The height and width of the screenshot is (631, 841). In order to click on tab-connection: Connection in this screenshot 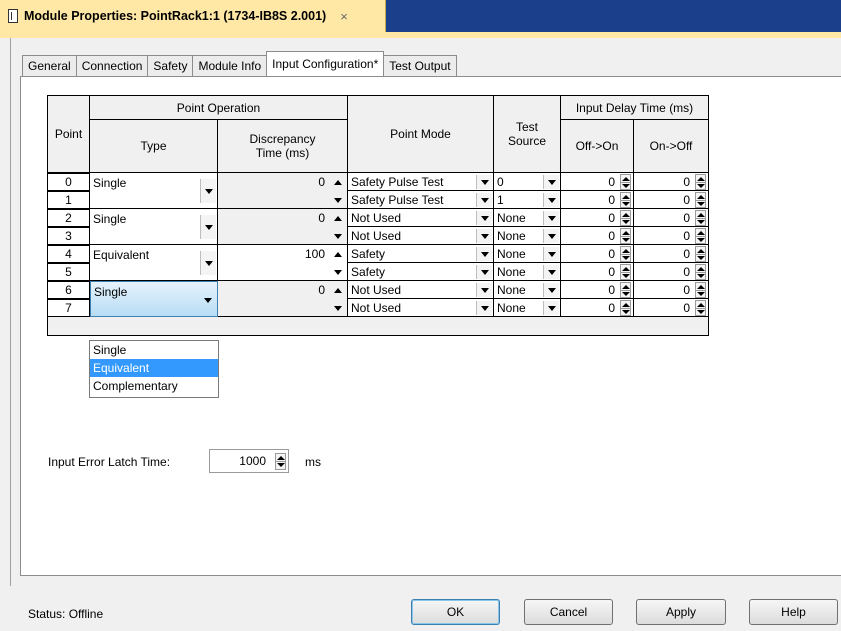, I will do `click(112, 65)`.